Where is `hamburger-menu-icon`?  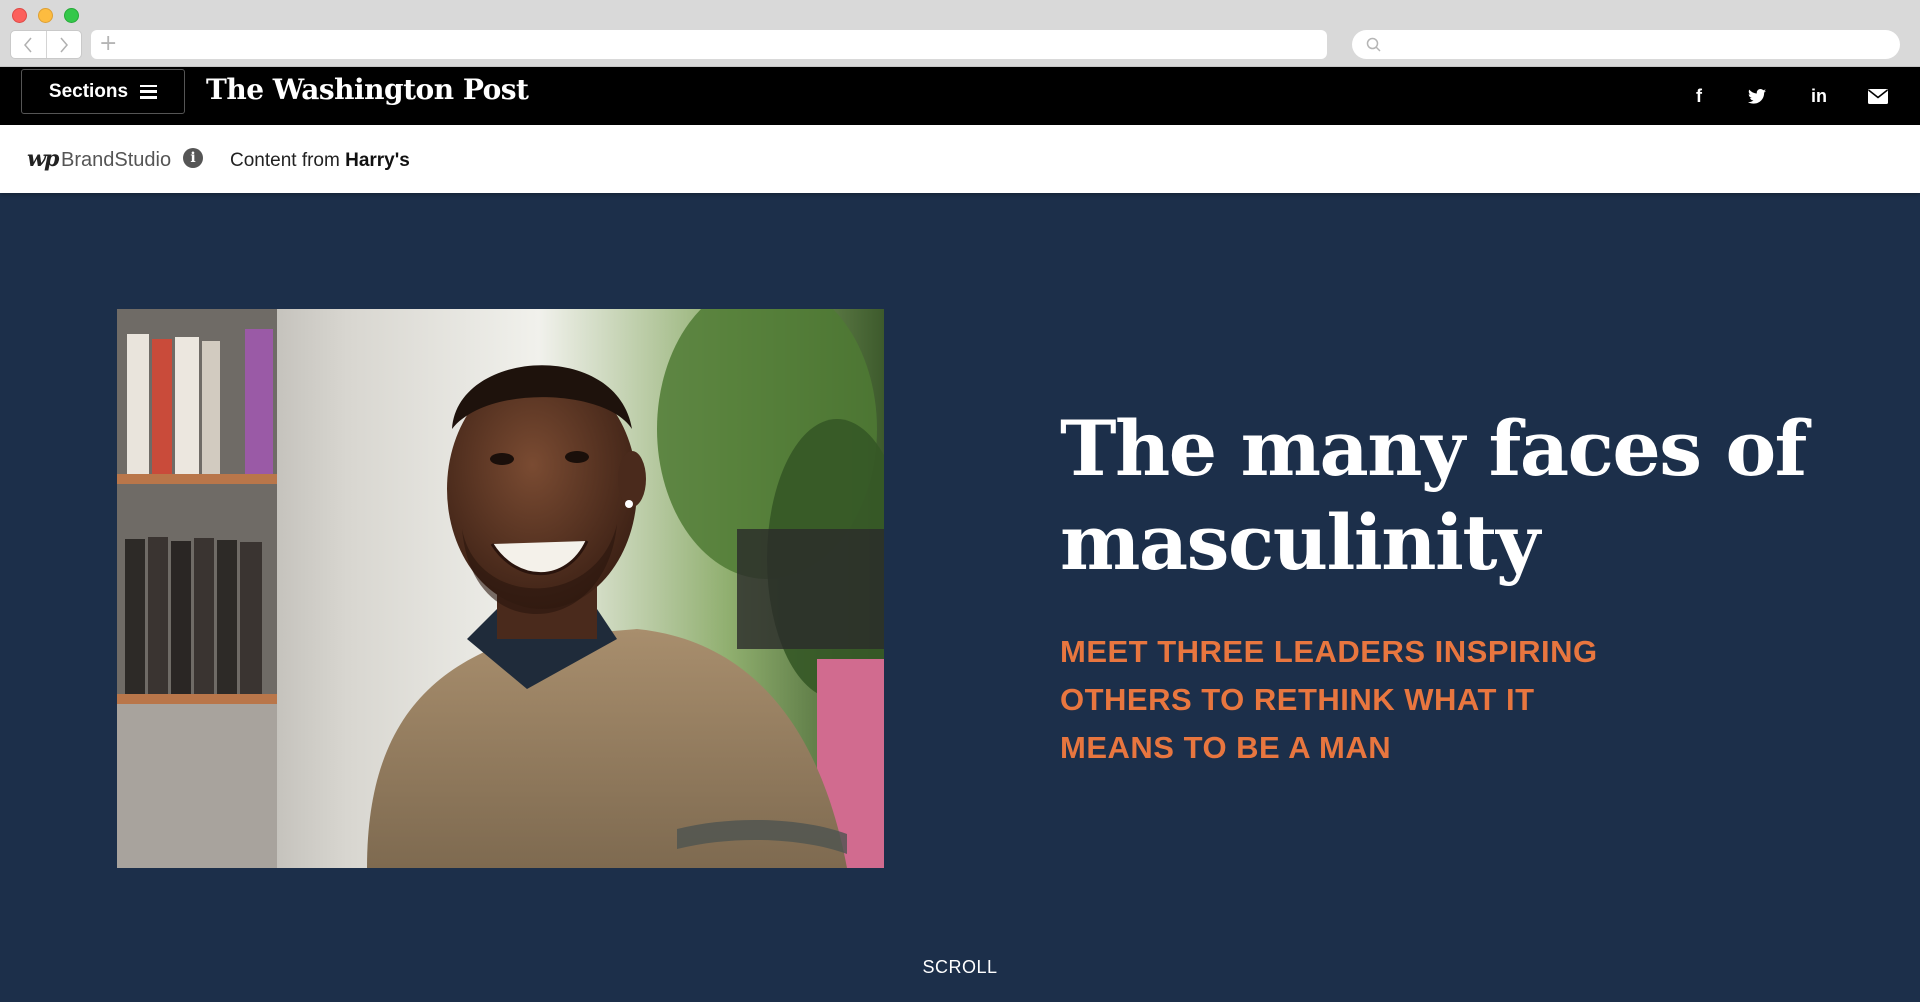
hamburger-menu-icon is located at coordinates (149, 91).